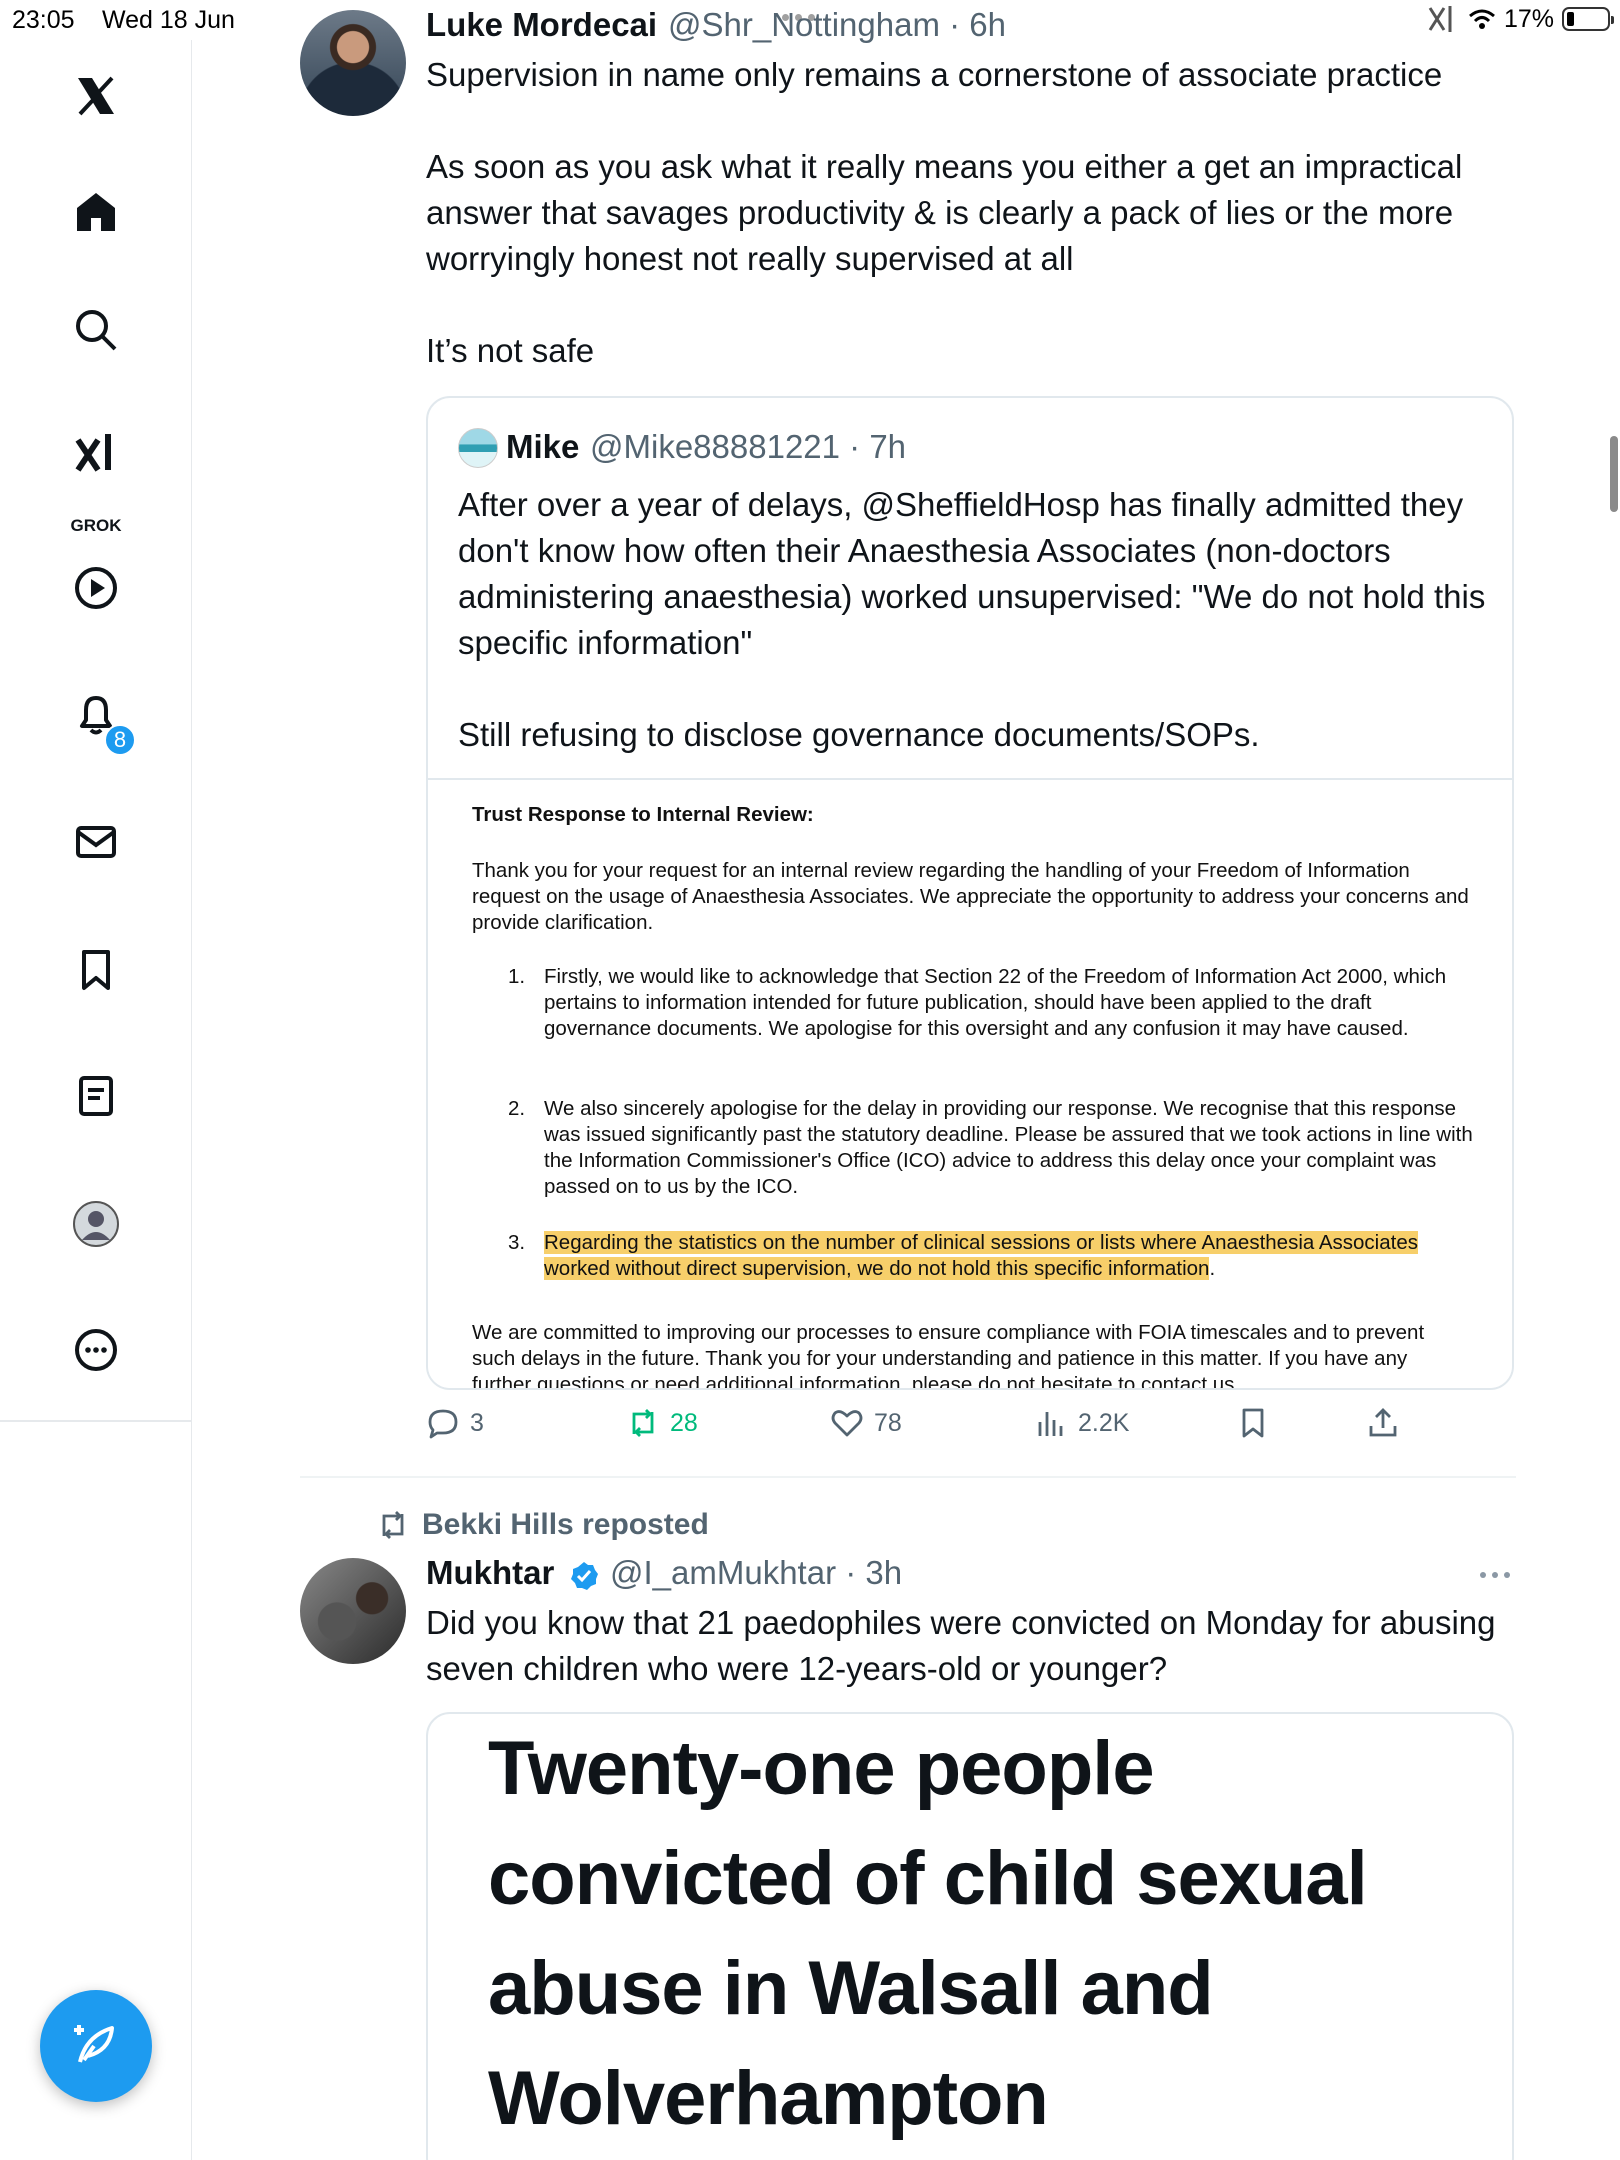  I want to click on author-handle: @Shr_Nottingham · 6h, so click(837, 25).